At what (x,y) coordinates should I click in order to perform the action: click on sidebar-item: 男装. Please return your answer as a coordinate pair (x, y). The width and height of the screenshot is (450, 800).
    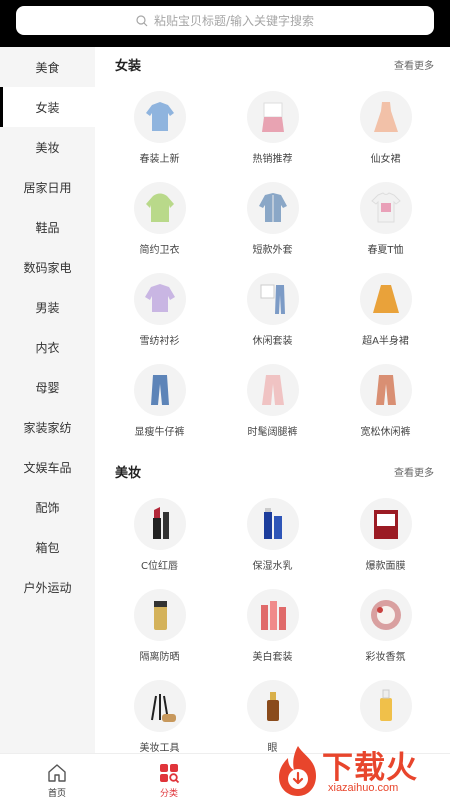
    Looking at the image, I should click on (47, 307).